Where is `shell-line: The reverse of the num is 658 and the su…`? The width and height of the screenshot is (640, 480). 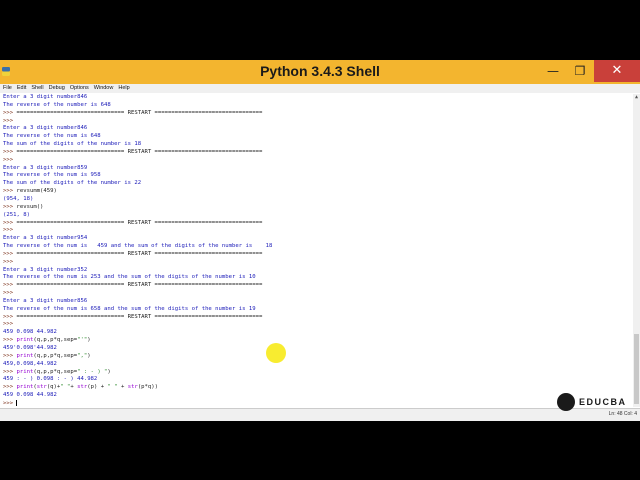 shell-line: The reverse of the num is 658 and the su… is located at coordinates (316, 310).